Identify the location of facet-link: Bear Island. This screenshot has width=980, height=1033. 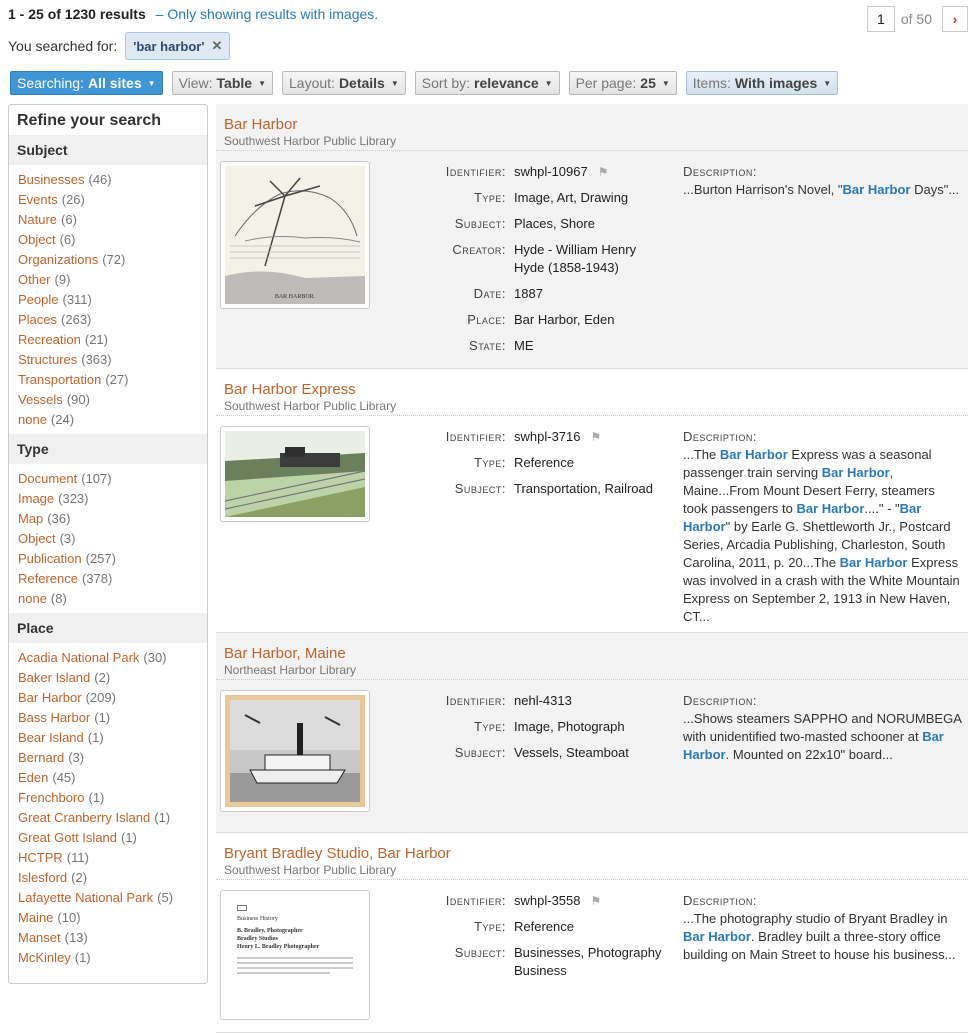
(51, 737).